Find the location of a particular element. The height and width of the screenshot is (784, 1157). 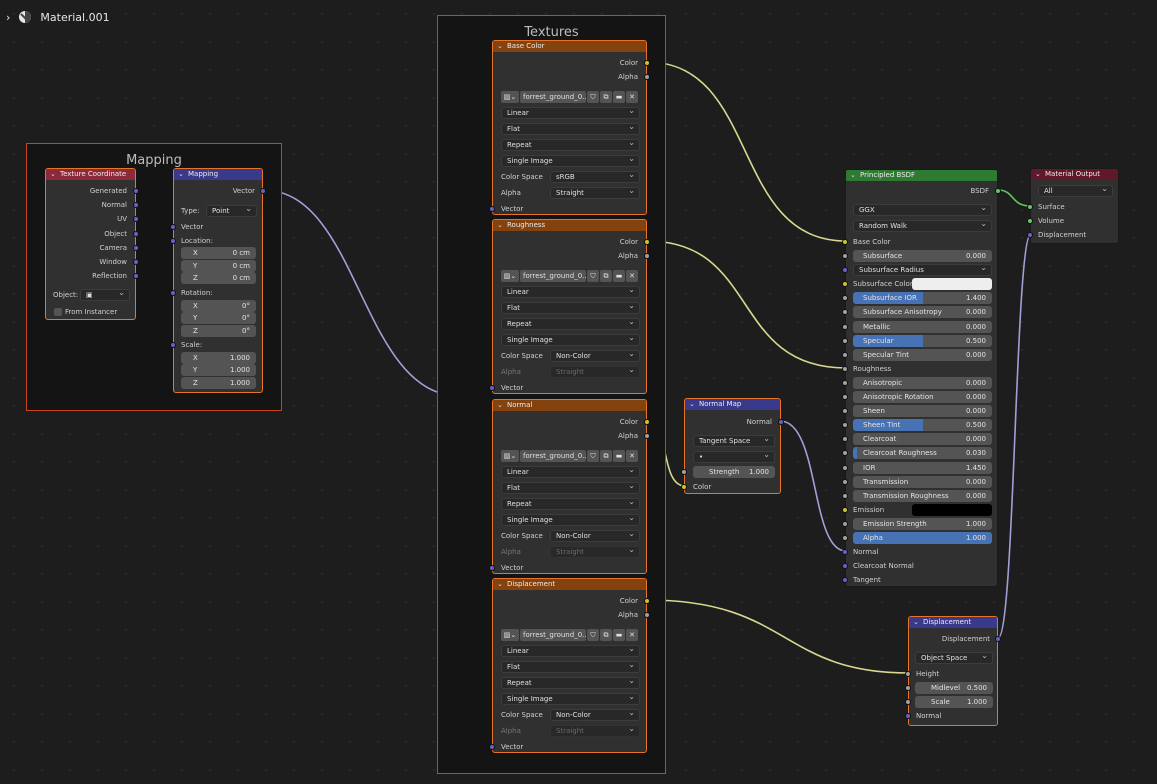

normal-map-header: ⌄ Normal Map is located at coordinates (732, 404).